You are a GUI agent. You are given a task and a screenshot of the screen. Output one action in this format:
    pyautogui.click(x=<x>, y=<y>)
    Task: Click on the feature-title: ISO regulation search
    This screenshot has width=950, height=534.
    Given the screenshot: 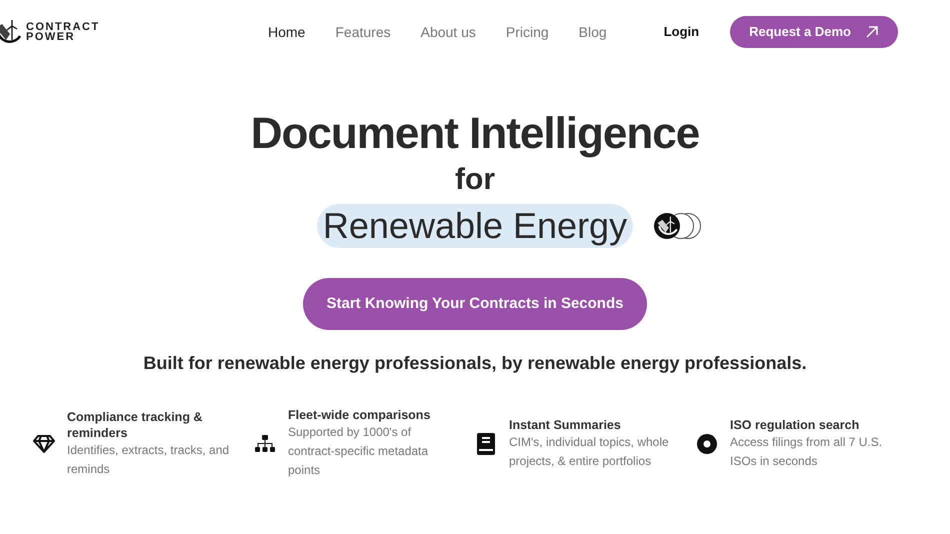 What is the action you would take?
    pyautogui.click(x=795, y=424)
    